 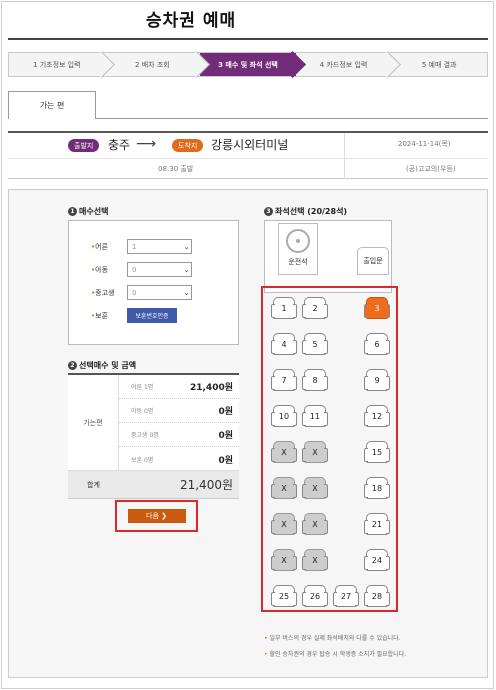 What do you see at coordinates (431, 169) in the screenshot?
I see `bus-company: (공)고교의(우등)` at bounding box center [431, 169].